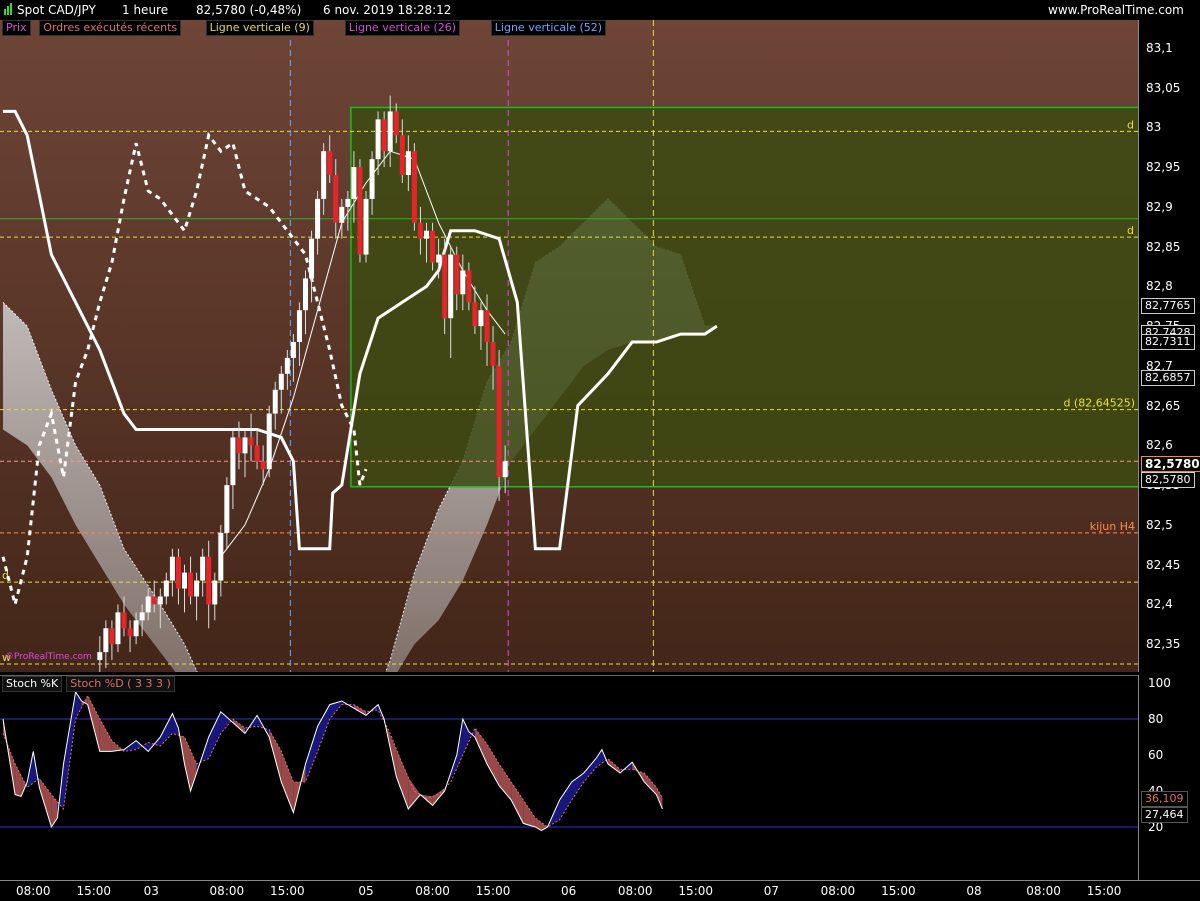  I want to click on stoch-legend: Stoch %K Stoch %D ( 3 3 3 ), so click(88, 684).